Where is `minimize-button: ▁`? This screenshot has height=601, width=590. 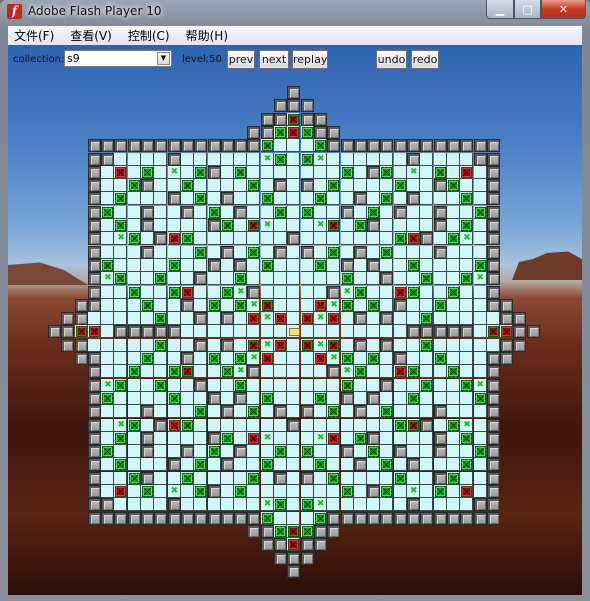 minimize-button: ▁ is located at coordinates (500, 9).